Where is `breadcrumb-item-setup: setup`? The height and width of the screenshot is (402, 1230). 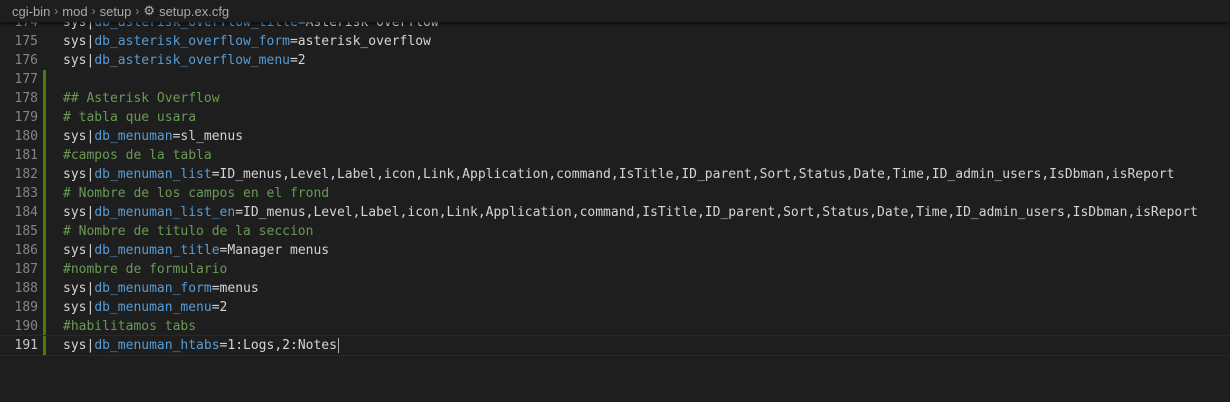 breadcrumb-item-setup: setup is located at coordinates (116, 11).